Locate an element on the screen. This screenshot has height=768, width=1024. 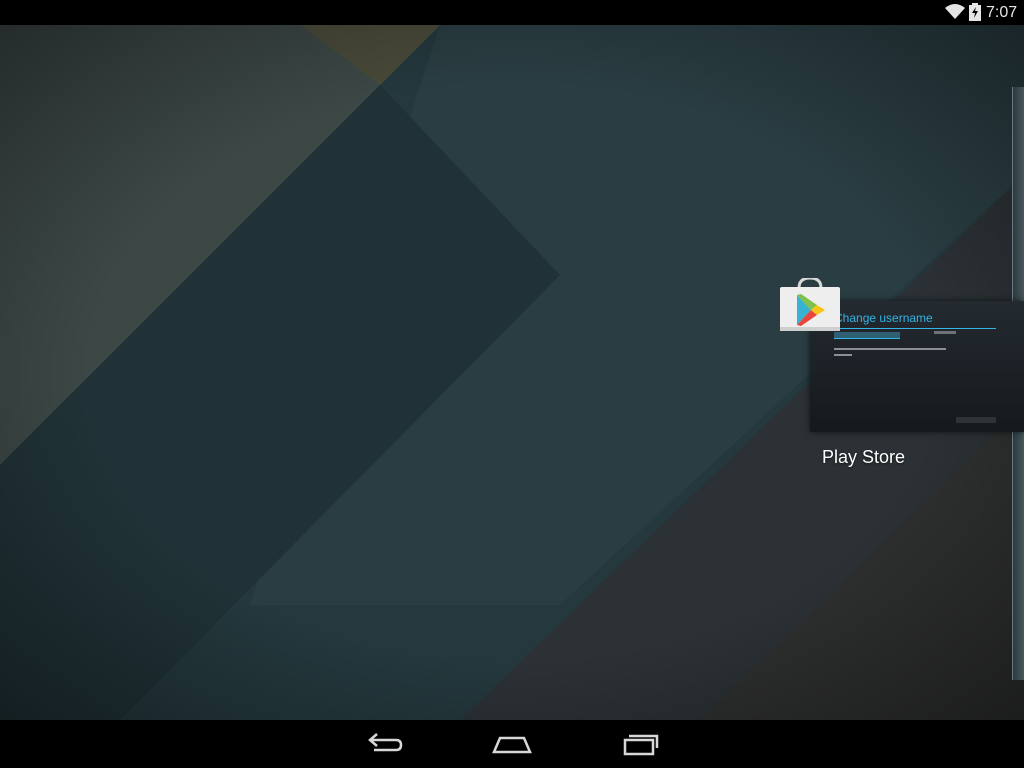
thumbnail-divider is located at coordinates (914, 328).